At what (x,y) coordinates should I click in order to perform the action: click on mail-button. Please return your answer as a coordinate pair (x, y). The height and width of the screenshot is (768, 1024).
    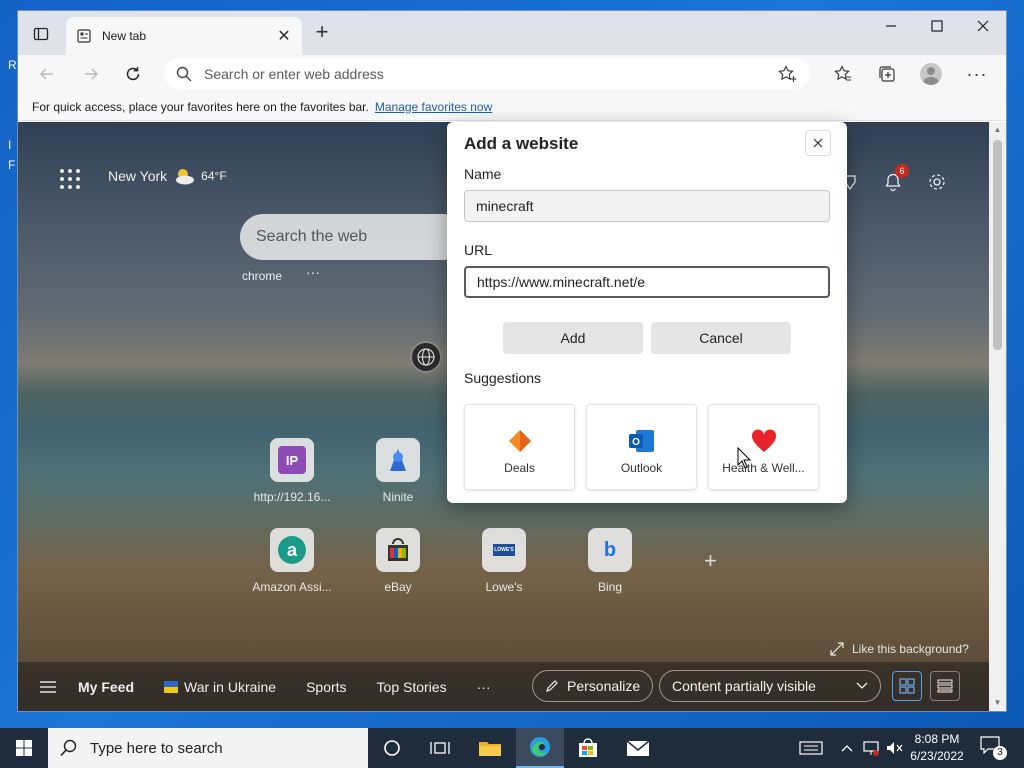
    Looking at the image, I should click on (638, 748).